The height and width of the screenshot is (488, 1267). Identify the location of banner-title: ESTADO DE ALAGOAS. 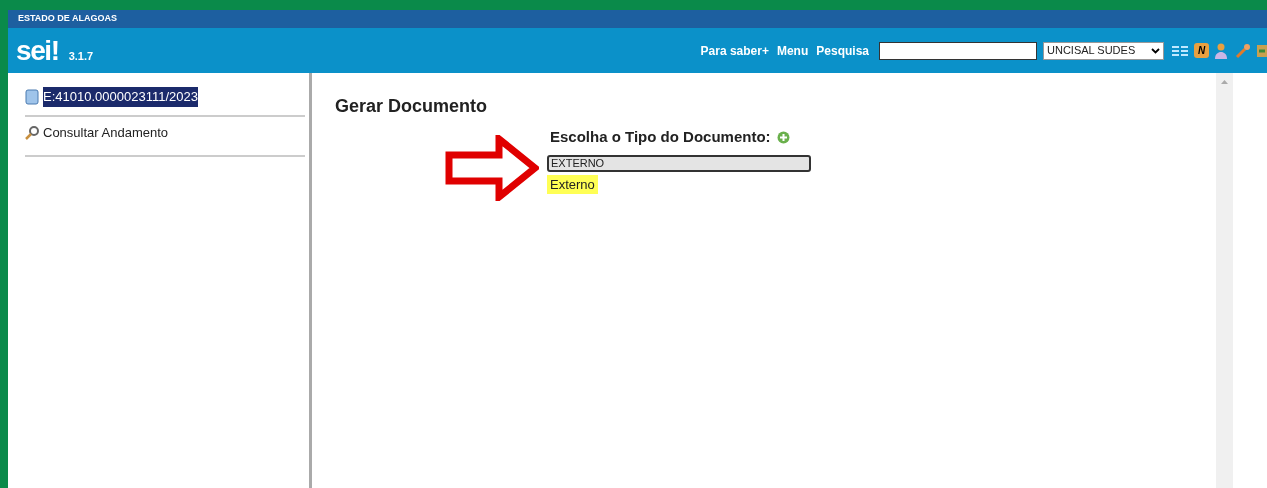
(67, 19).